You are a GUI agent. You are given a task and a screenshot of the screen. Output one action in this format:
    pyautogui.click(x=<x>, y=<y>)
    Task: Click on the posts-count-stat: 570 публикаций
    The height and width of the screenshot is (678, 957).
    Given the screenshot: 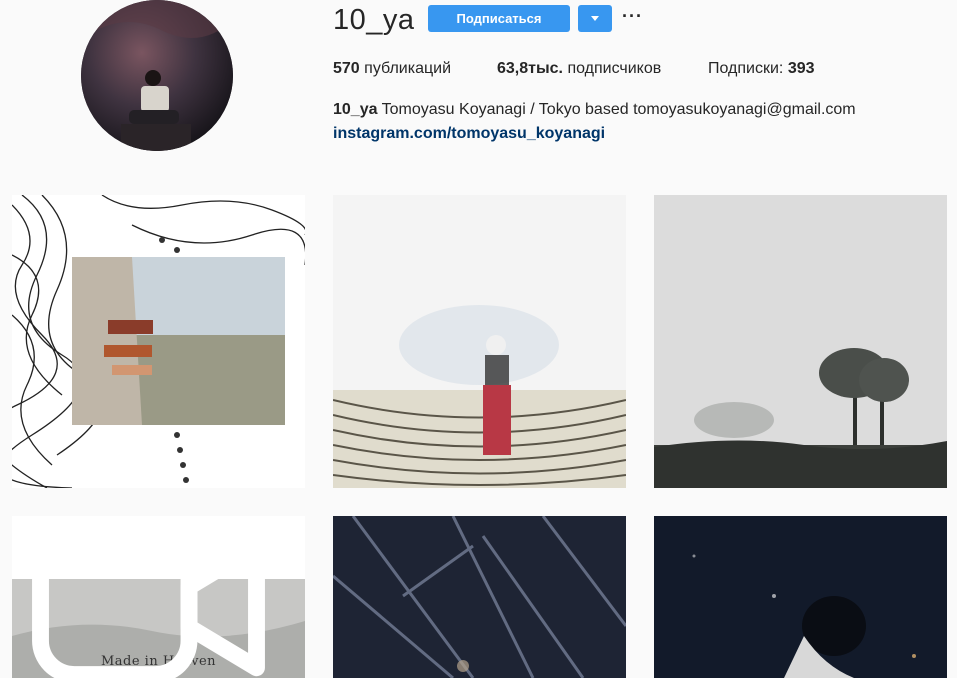 What is the action you would take?
    pyautogui.click(x=392, y=69)
    